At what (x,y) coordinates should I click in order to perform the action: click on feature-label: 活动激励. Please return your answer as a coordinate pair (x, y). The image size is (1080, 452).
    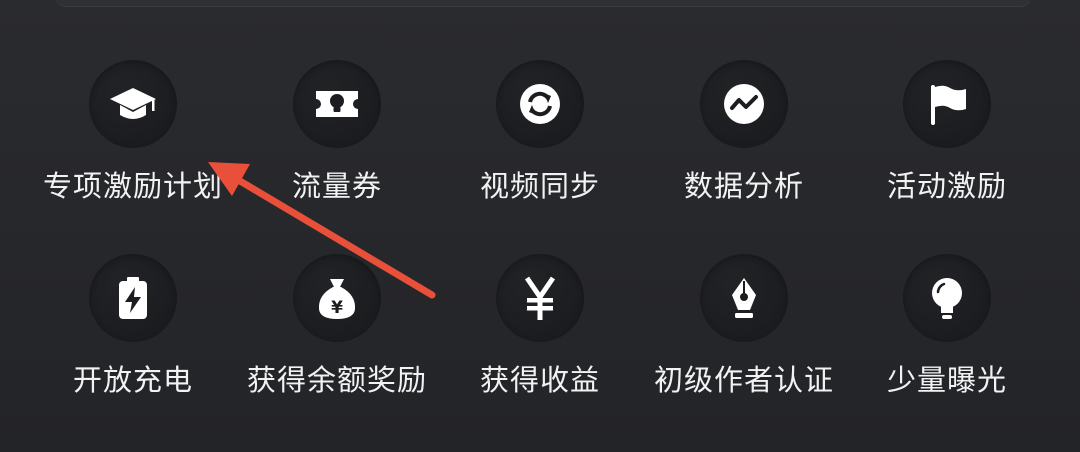
    Looking at the image, I should click on (946, 186).